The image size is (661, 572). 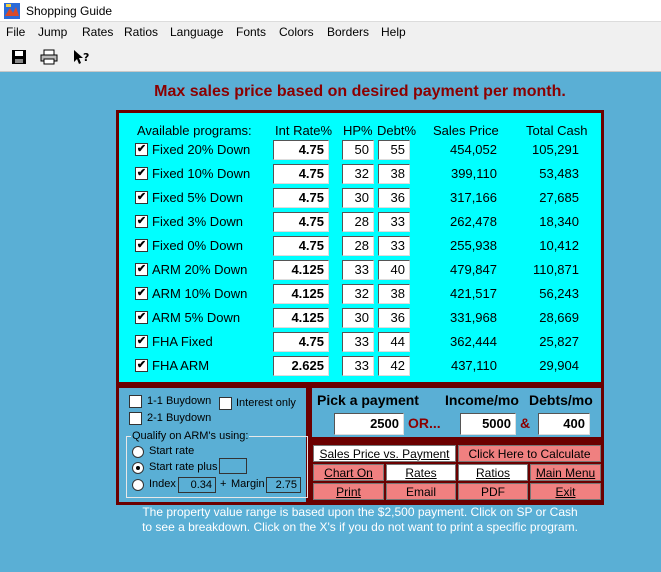 What do you see at coordinates (458, 221) in the screenshot?
I see `sales-price-value: 262,478` at bounding box center [458, 221].